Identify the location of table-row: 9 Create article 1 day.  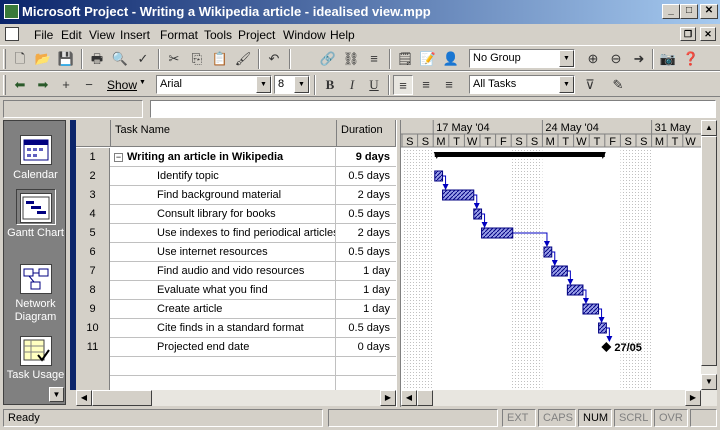
(236, 309).